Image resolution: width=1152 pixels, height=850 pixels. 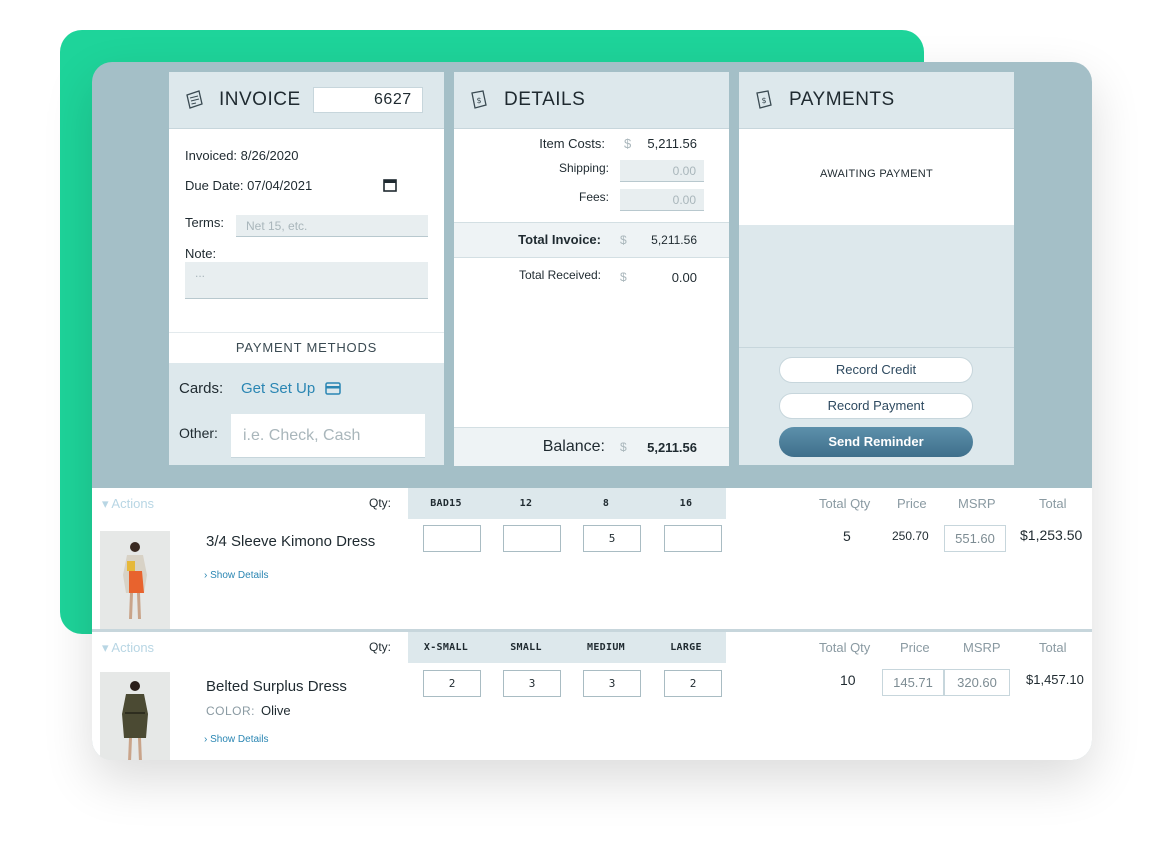 What do you see at coordinates (842, 99) in the screenshot?
I see `payments-title: PAYMENTS` at bounding box center [842, 99].